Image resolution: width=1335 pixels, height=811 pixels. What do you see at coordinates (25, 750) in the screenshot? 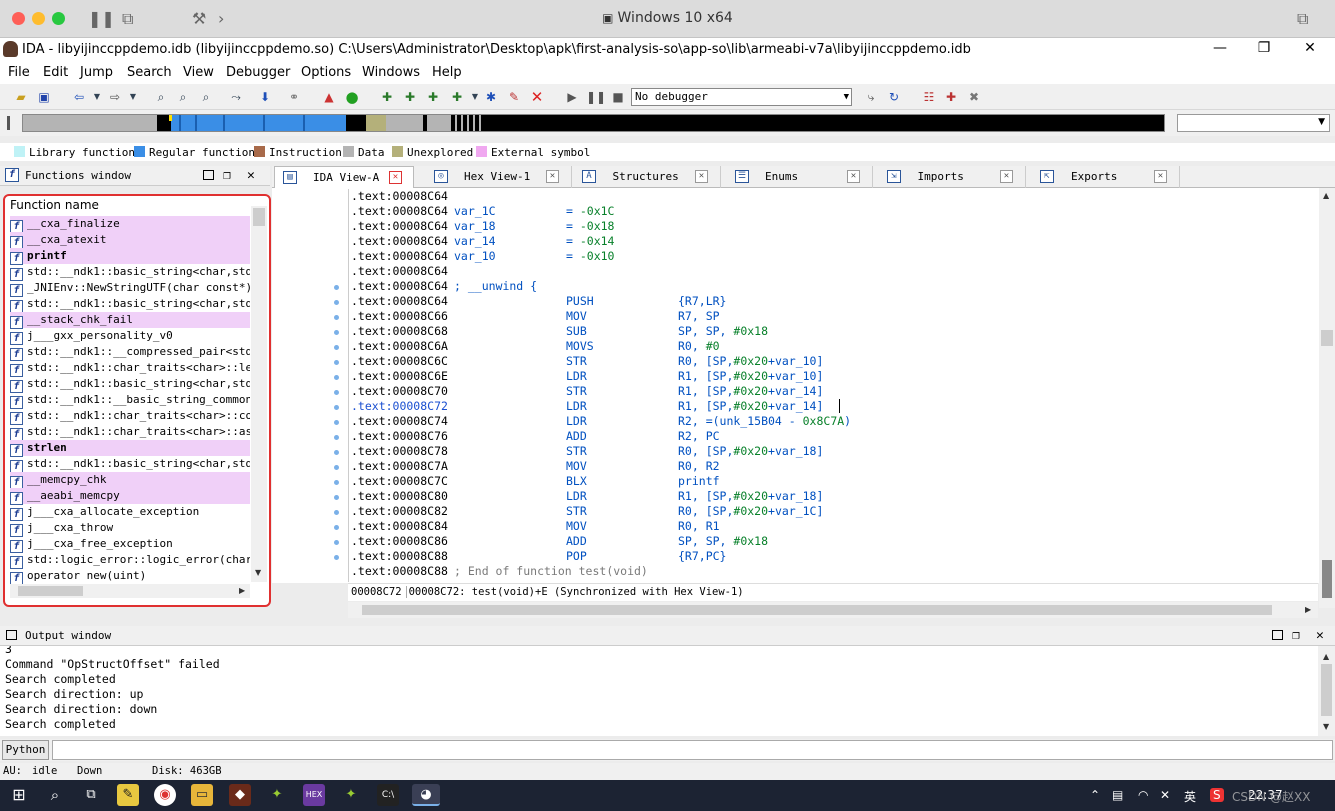
I see `python-cli-button: Python` at bounding box center [25, 750].